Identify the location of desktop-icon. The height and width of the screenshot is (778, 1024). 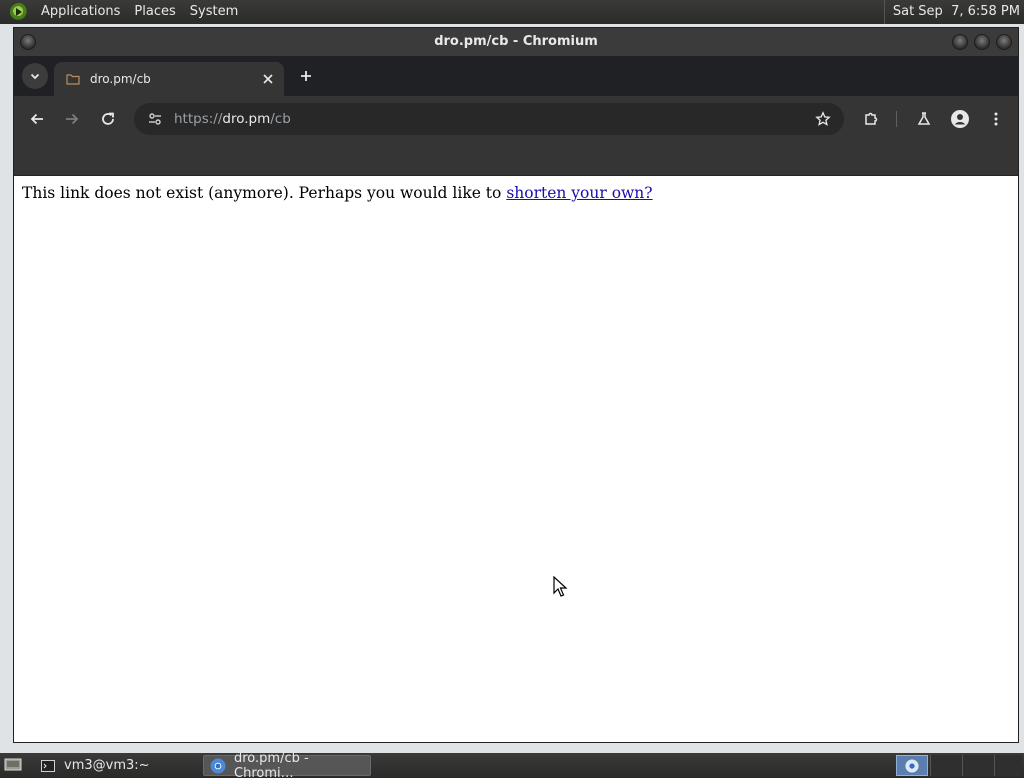
(13, 764).